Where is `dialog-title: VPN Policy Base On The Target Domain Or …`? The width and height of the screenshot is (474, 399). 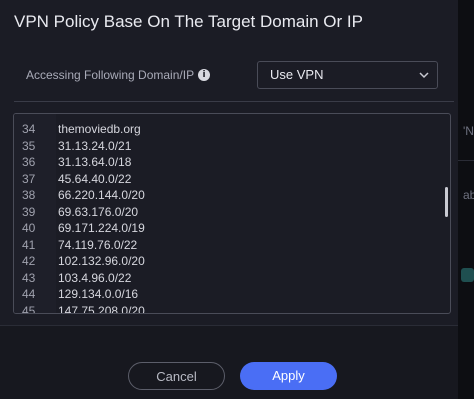
dialog-title: VPN Policy Base On The Target Domain Or … is located at coordinates (188, 21).